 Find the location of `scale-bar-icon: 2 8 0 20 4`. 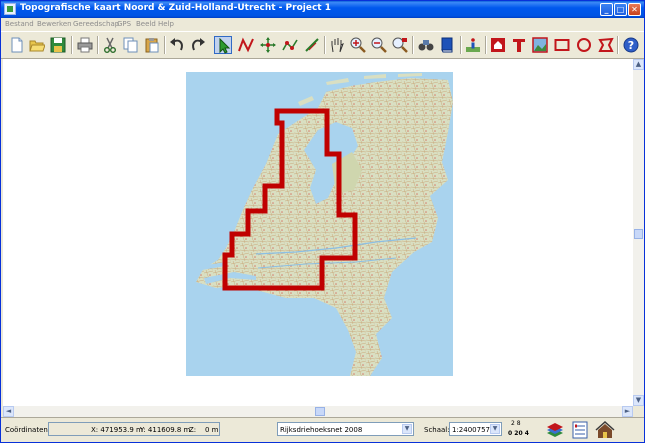

scale-bar-icon: 2 8 0 20 4 is located at coordinates (519, 430).